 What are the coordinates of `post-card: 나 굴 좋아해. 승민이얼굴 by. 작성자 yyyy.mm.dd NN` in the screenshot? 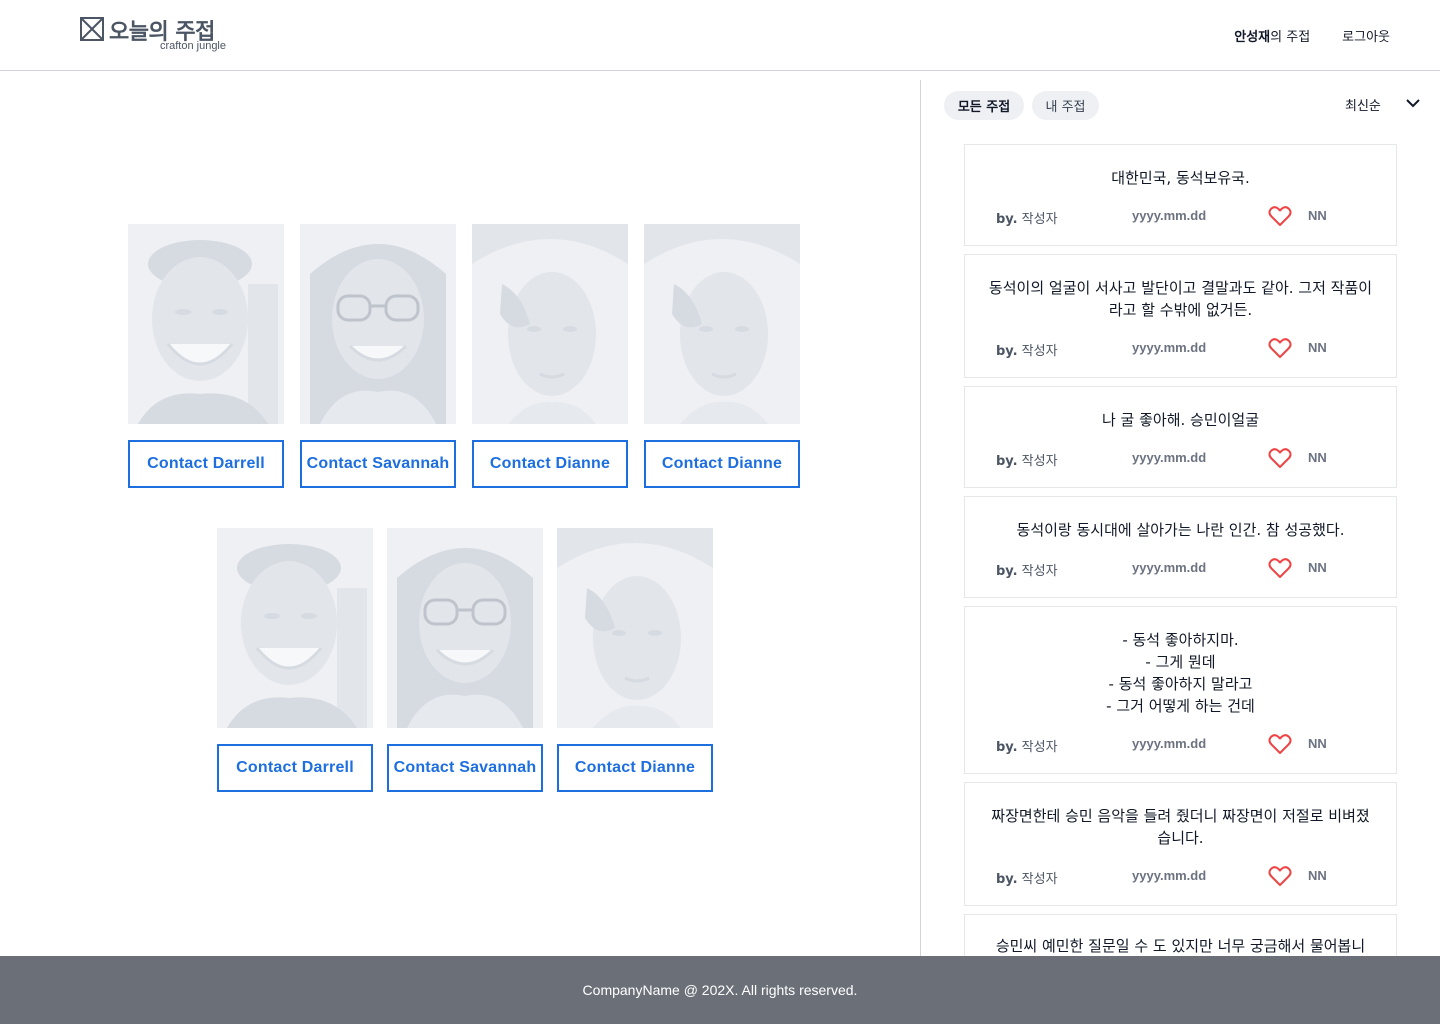 It's located at (1180, 437).